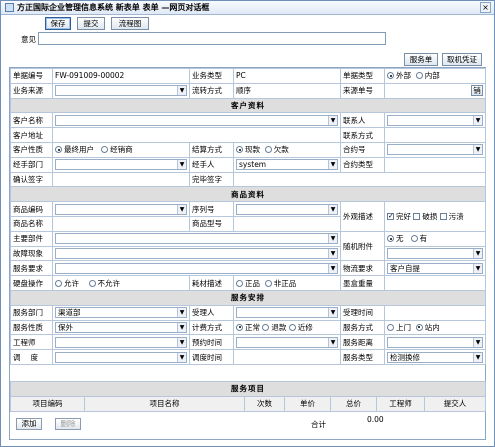 The width and height of the screenshot is (495, 447). I want to click on appoint-cell: ▼, so click(287, 342).